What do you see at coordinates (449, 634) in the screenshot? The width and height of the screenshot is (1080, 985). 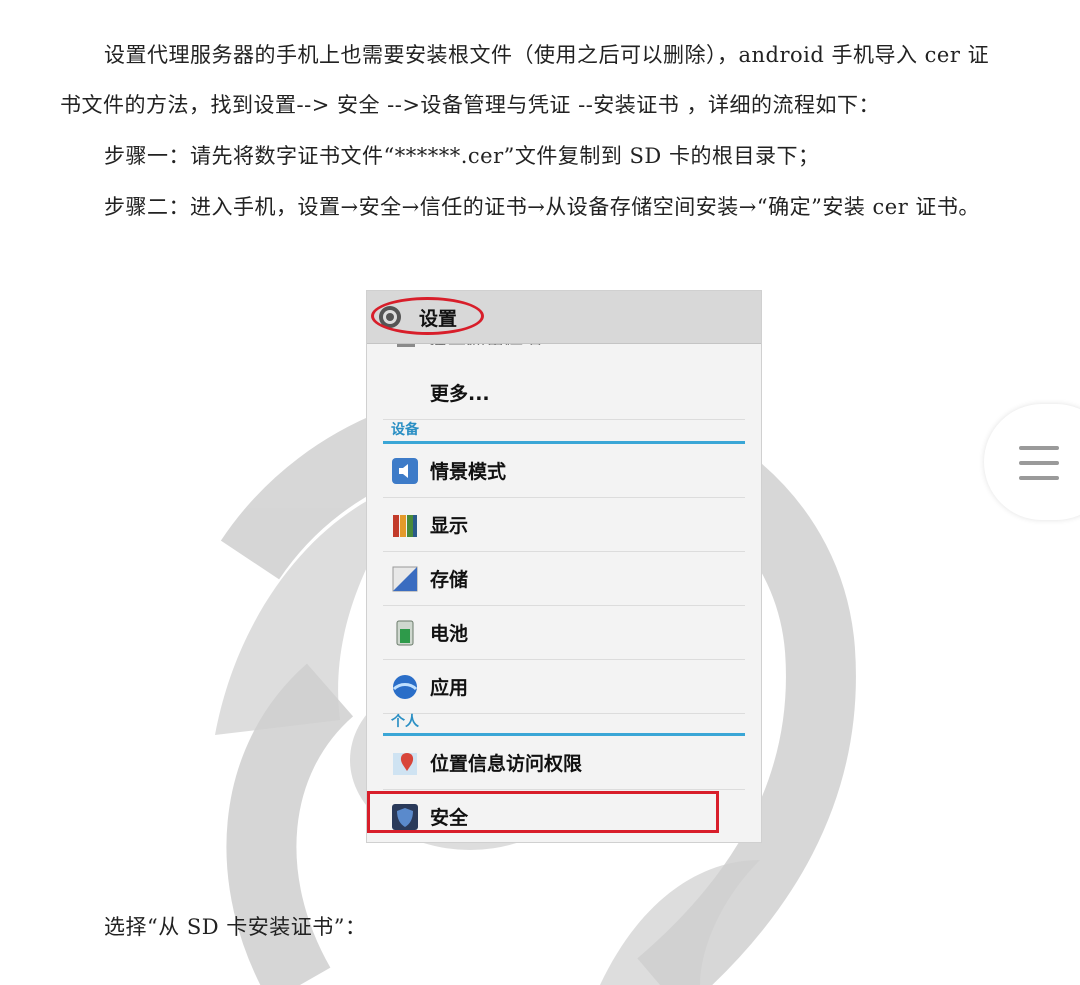 I see `settings-item-label: 电池` at bounding box center [449, 634].